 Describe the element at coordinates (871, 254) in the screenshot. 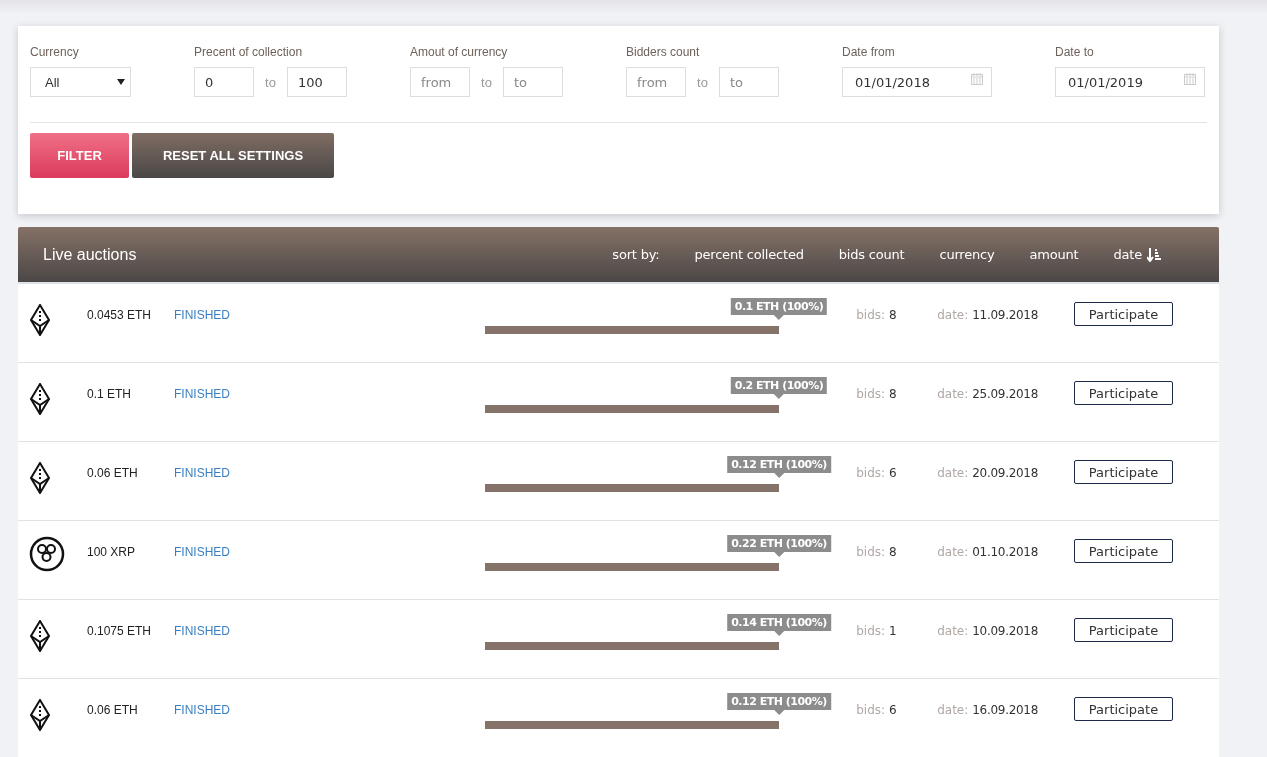

I see `sort-option: bids count` at that location.